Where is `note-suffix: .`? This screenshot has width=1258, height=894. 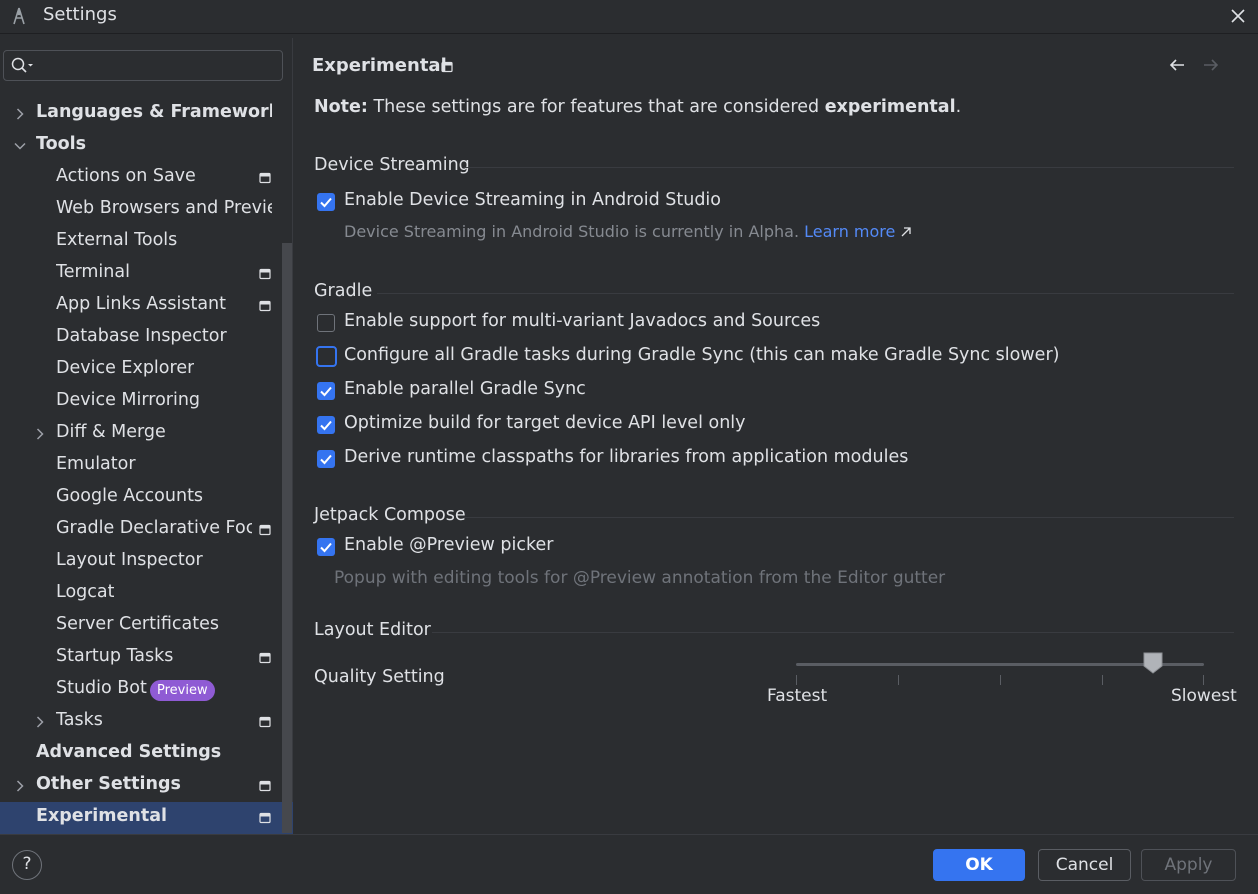 note-suffix: . is located at coordinates (958, 107).